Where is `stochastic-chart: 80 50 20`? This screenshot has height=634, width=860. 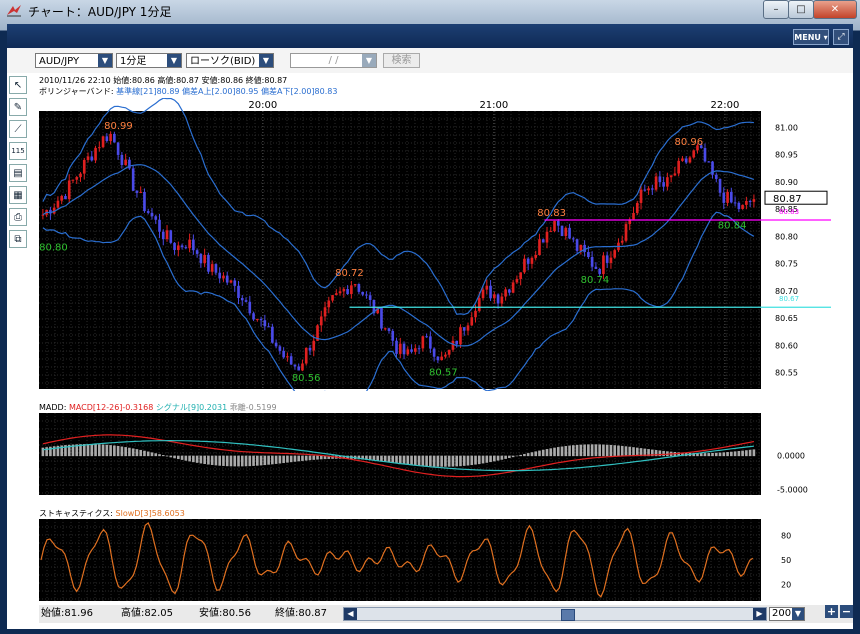
stochastic-chart: 80 50 20 is located at coordinates (435, 561).